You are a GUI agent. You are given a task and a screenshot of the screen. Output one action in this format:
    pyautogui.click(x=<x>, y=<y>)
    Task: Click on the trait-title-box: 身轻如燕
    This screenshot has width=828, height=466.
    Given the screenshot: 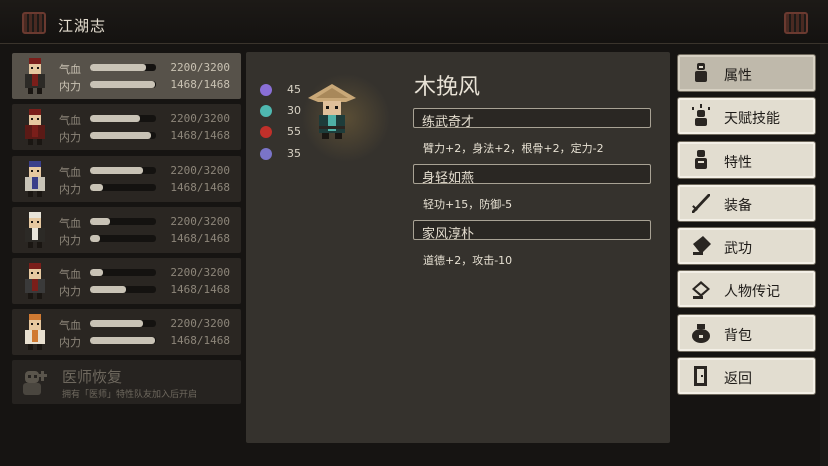 What is the action you would take?
    pyautogui.click(x=532, y=175)
    